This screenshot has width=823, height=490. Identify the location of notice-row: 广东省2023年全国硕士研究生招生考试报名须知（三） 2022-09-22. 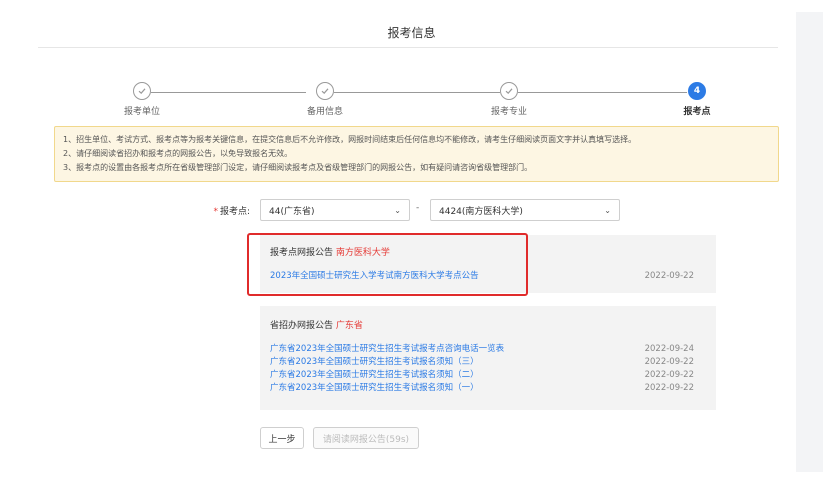
(488, 362).